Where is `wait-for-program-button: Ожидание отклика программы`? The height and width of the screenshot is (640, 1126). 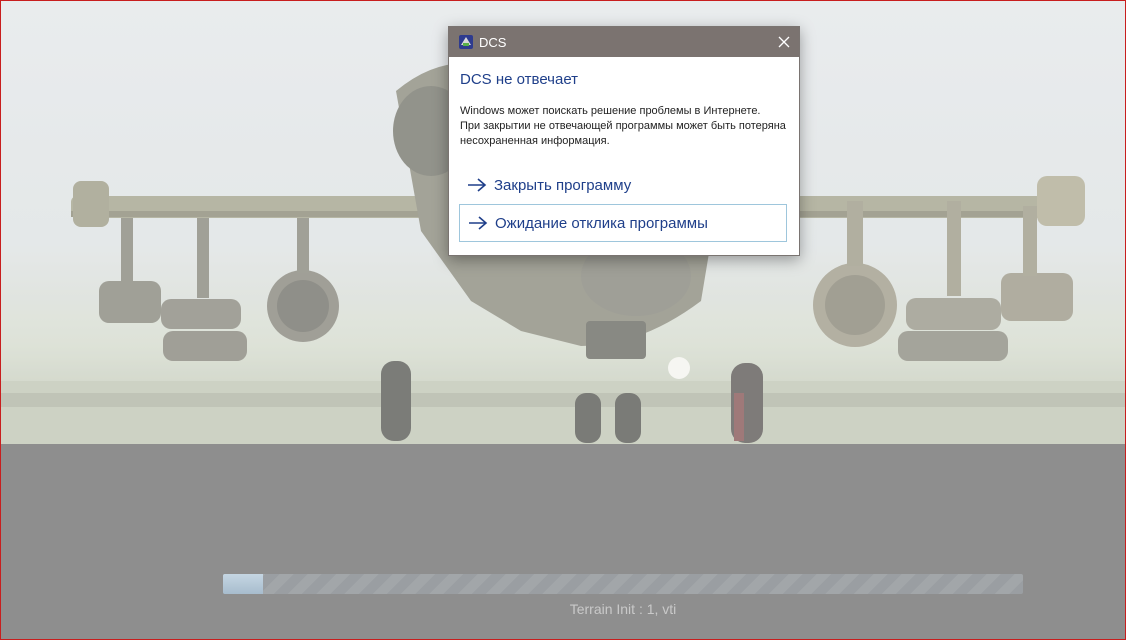
wait-for-program-button: Ожидание отклика программы is located at coordinates (623, 223).